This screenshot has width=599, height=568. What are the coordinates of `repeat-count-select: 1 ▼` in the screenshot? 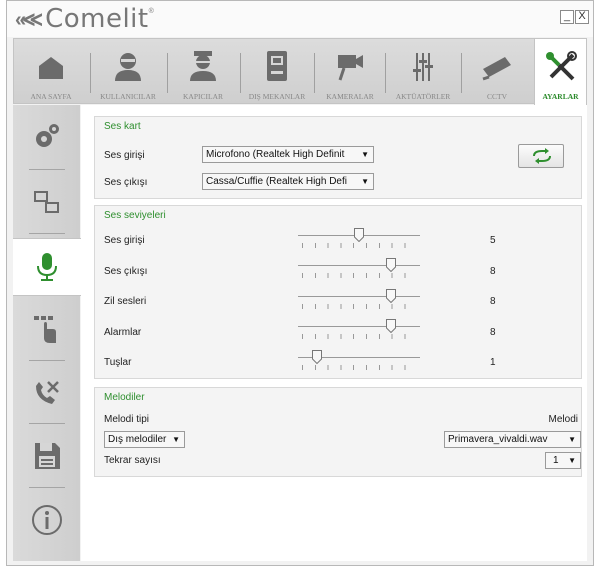 It's located at (563, 460).